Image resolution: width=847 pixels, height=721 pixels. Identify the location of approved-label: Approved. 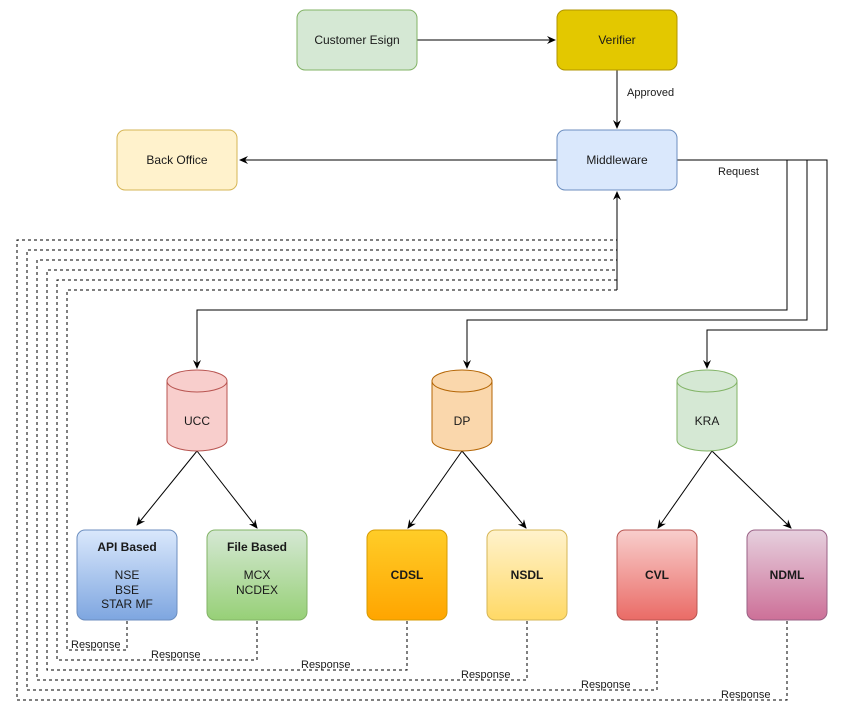
(650, 93).